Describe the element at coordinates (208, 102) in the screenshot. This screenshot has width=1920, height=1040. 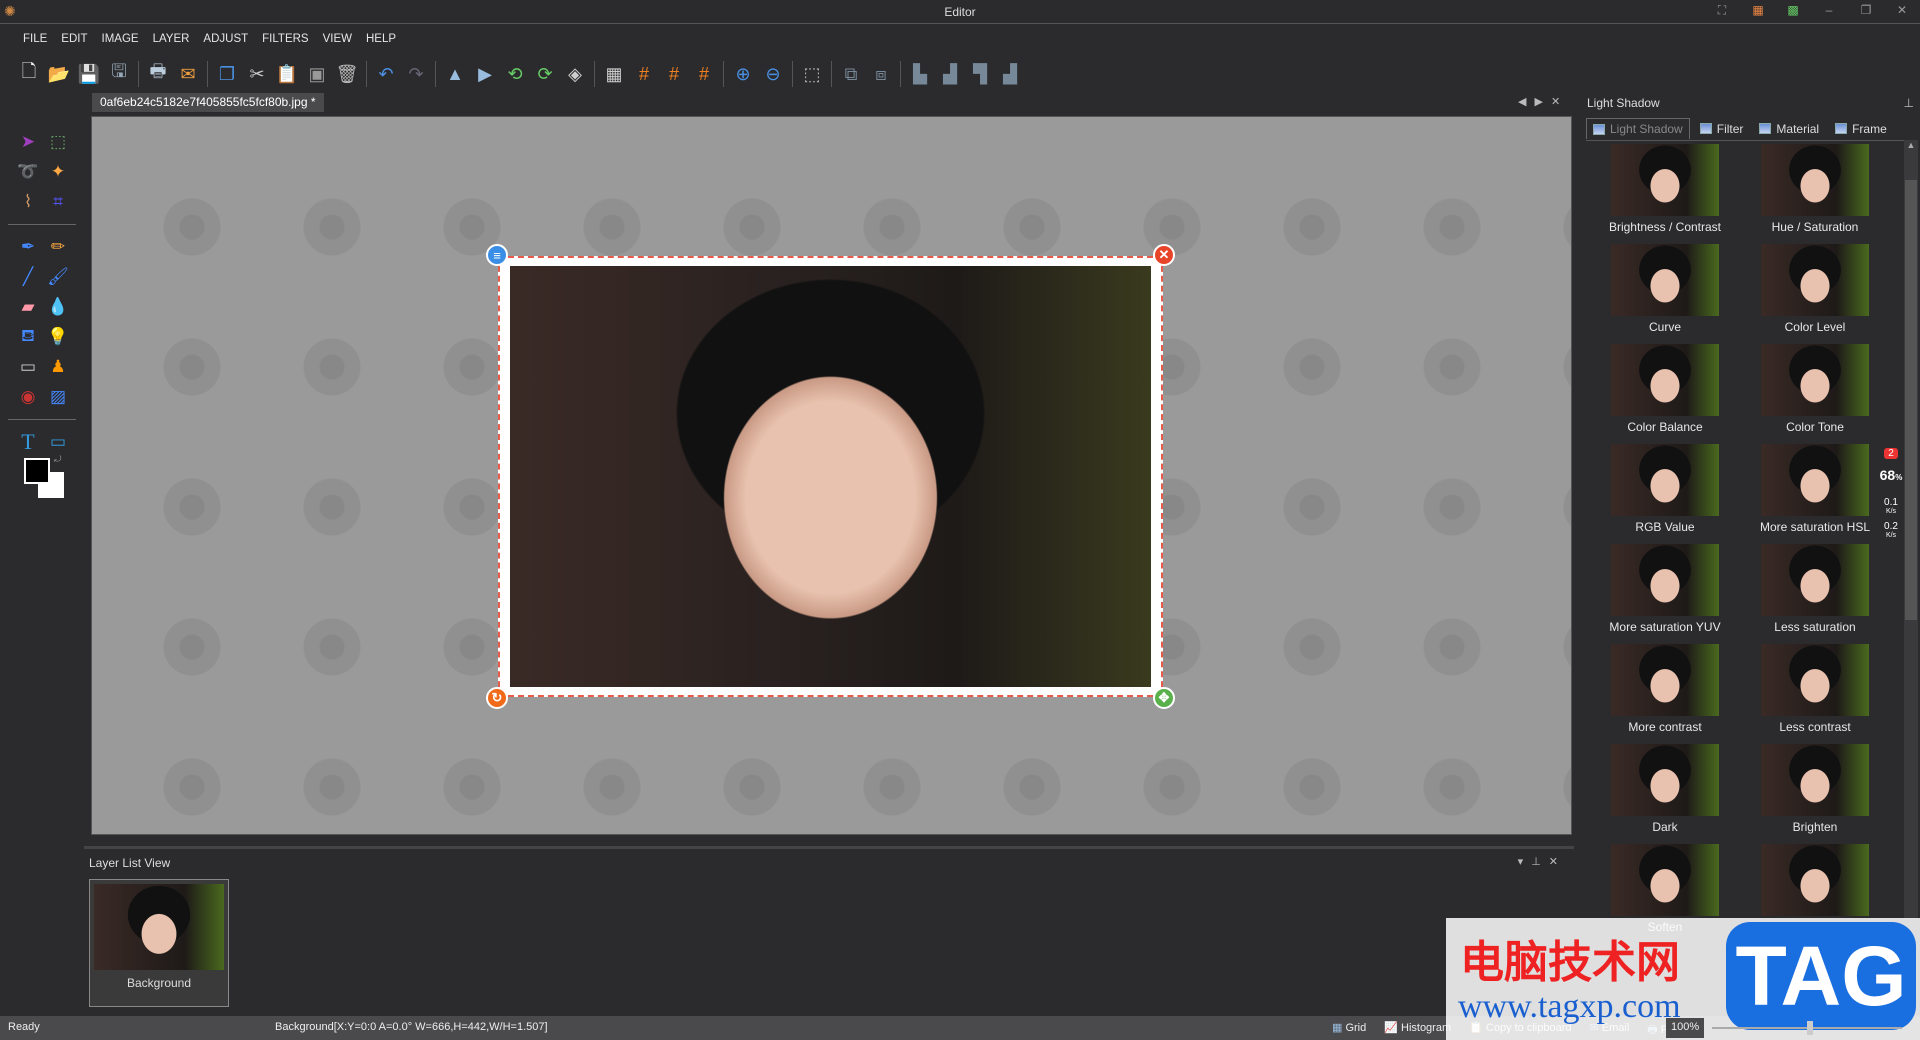
I see `document-tab: 0af6eb24c5182e7f405855fc5fcf80b.jpg *` at that location.